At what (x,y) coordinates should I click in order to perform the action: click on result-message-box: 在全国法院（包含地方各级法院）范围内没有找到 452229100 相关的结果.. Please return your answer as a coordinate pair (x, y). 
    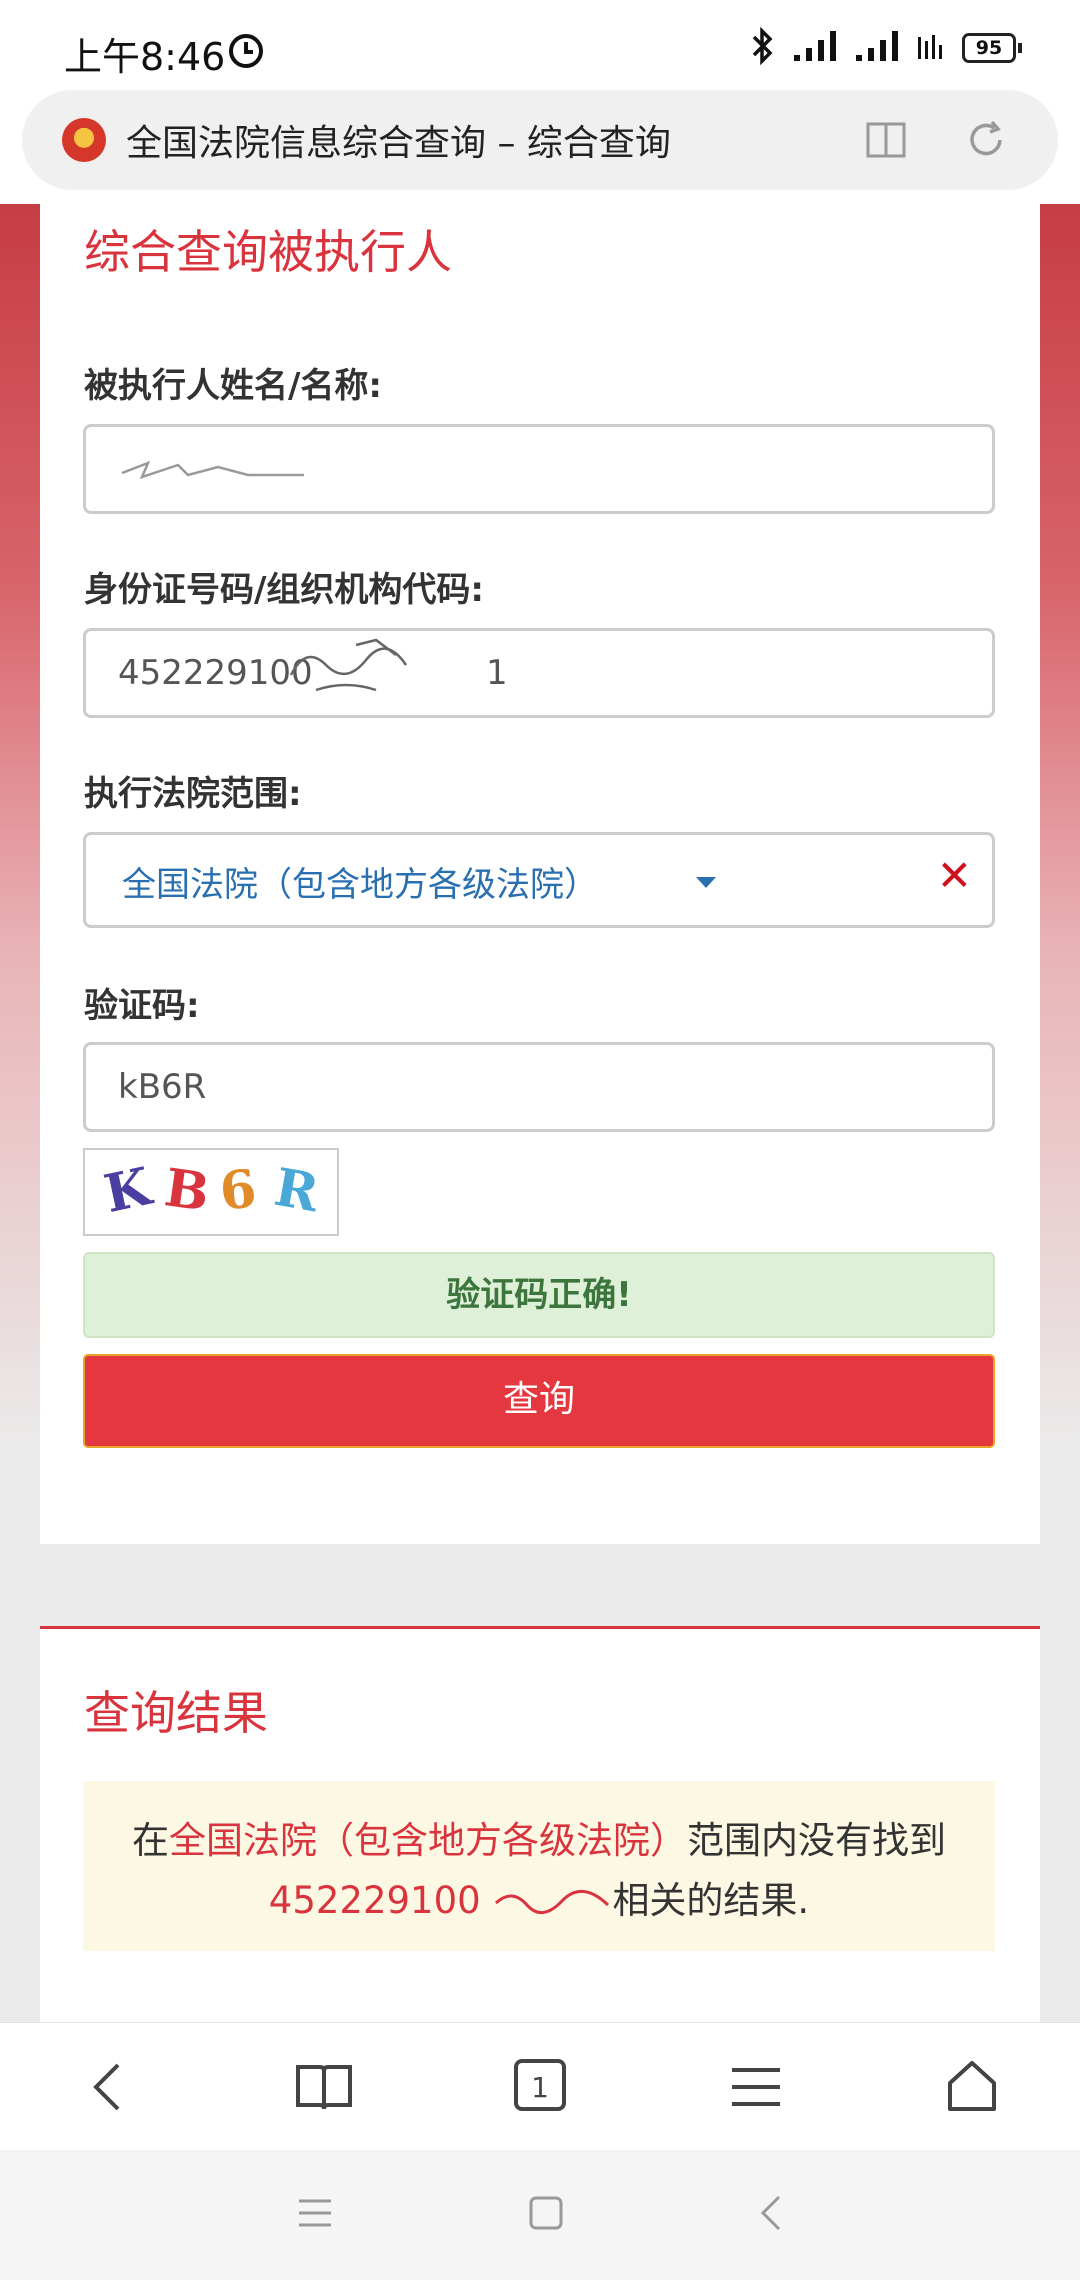
    Looking at the image, I should click on (539, 1866).